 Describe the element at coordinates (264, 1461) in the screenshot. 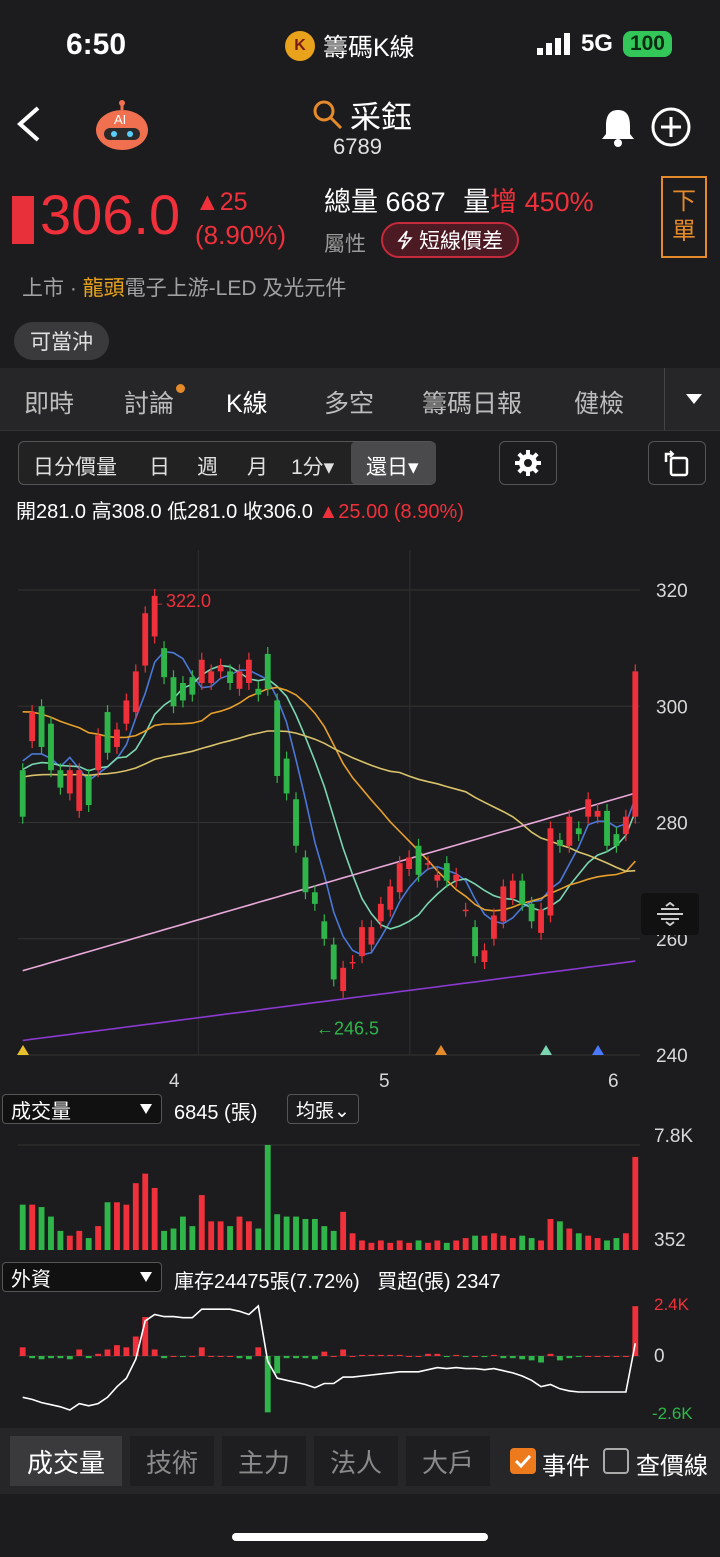

I see `btab-main-force: 主力` at that location.